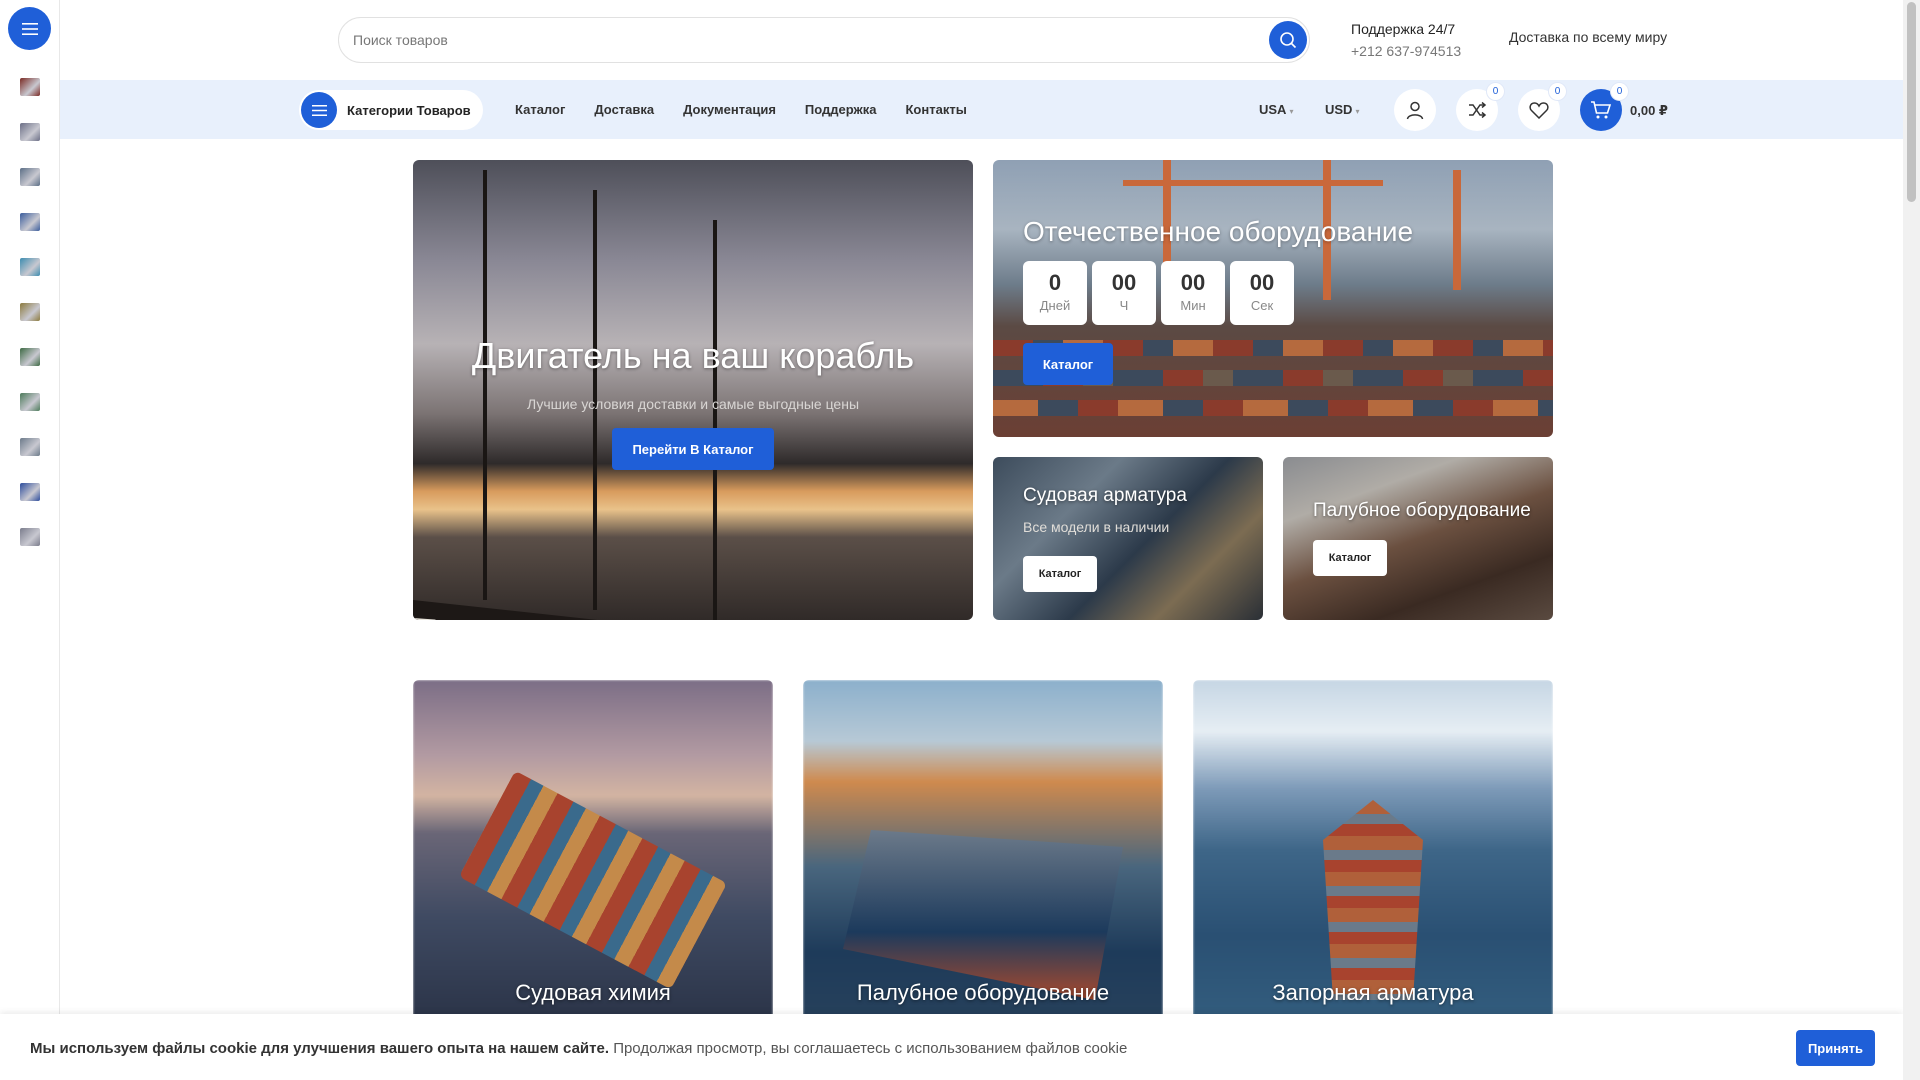 The image size is (1920, 1080). I want to click on category-card-deck: Палубное оборудование, so click(983, 850).